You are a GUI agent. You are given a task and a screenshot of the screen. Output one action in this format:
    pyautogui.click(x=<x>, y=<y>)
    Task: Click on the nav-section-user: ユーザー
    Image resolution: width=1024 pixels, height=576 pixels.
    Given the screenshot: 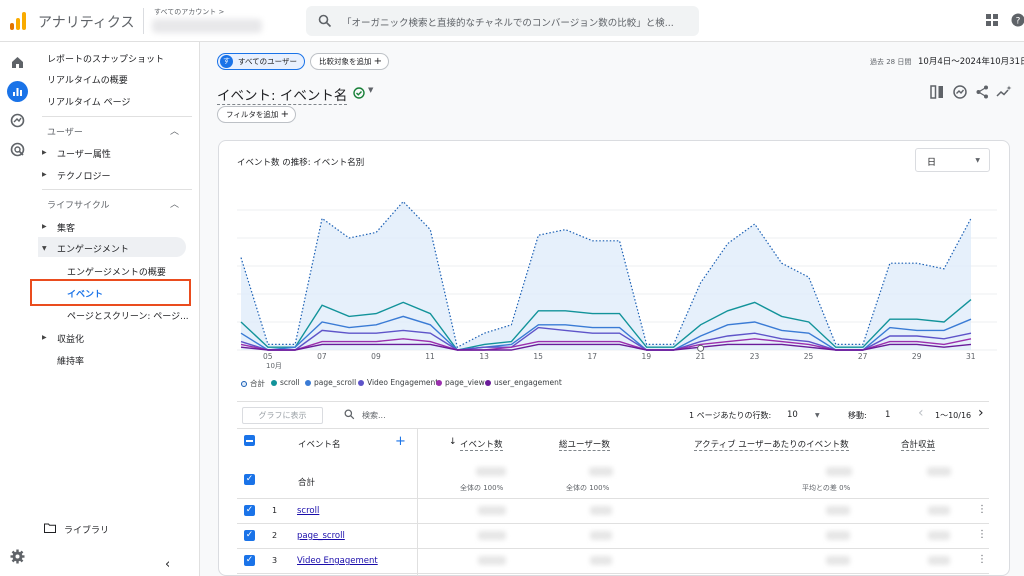 What is the action you would take?
    pyautogui.click(x=65, y=131)
    